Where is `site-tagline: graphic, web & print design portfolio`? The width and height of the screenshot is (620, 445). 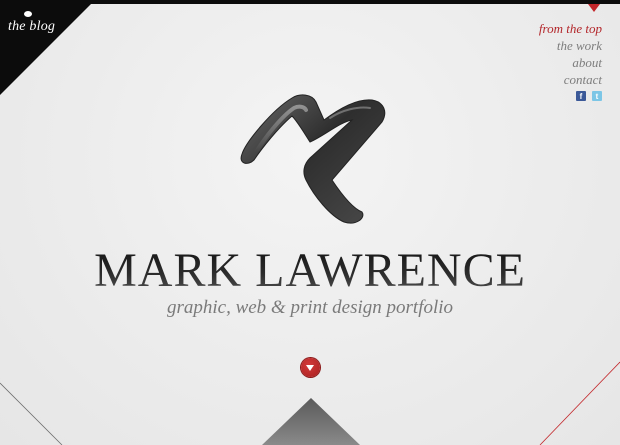
site-tagline: graphic, web & print design portfolio is located at coordinates (310, 307).